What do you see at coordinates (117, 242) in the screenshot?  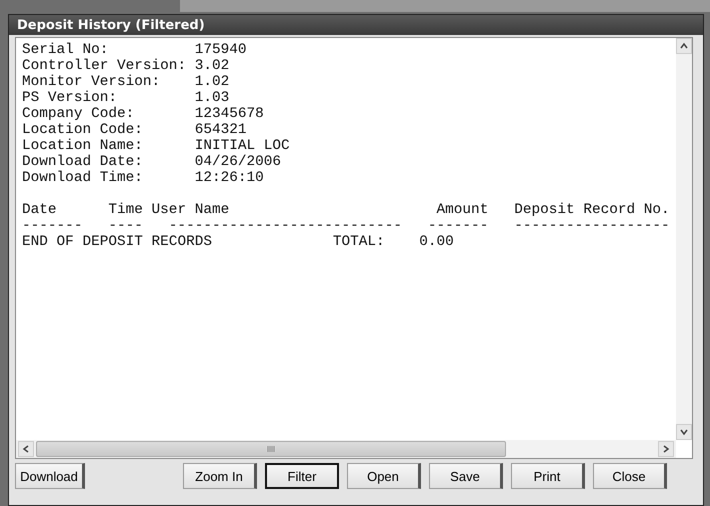 I see `footer-text: END OF DEPOSIT RECORDS` at bounding box center [117, 242].